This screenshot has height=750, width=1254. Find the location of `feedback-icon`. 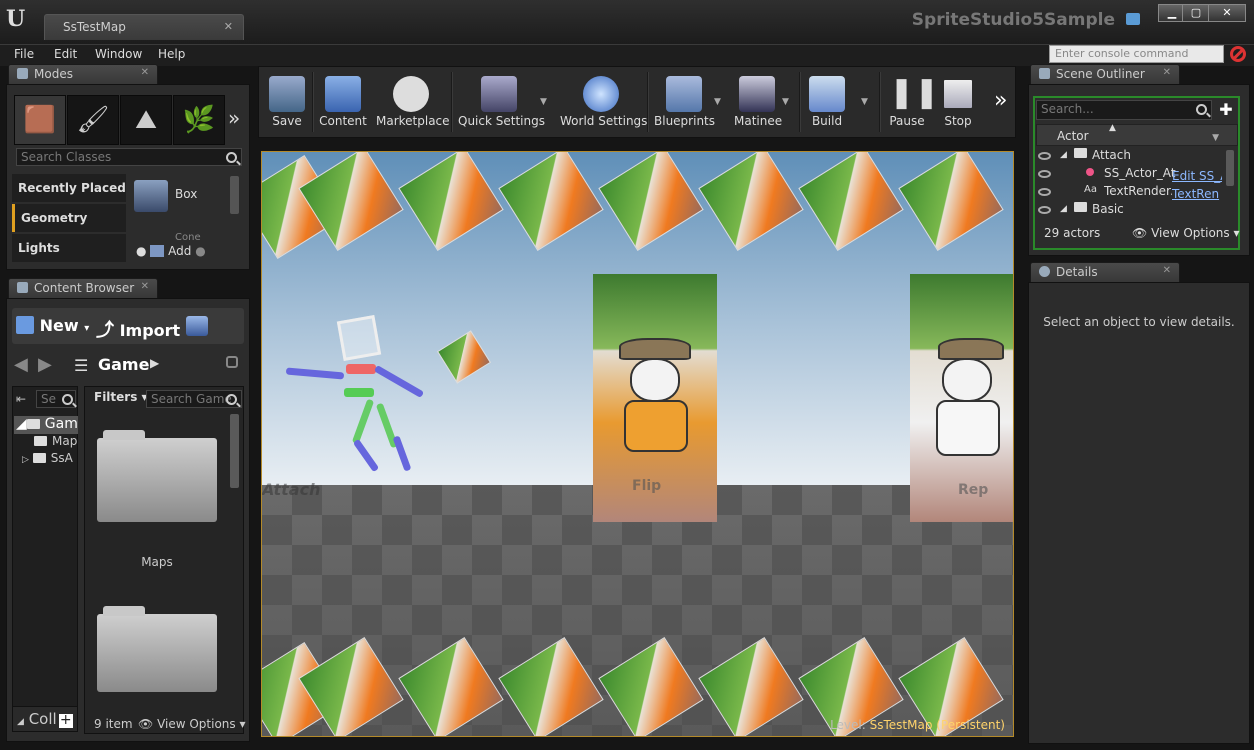

feedback-icon is located at coordinates (1133, 19).